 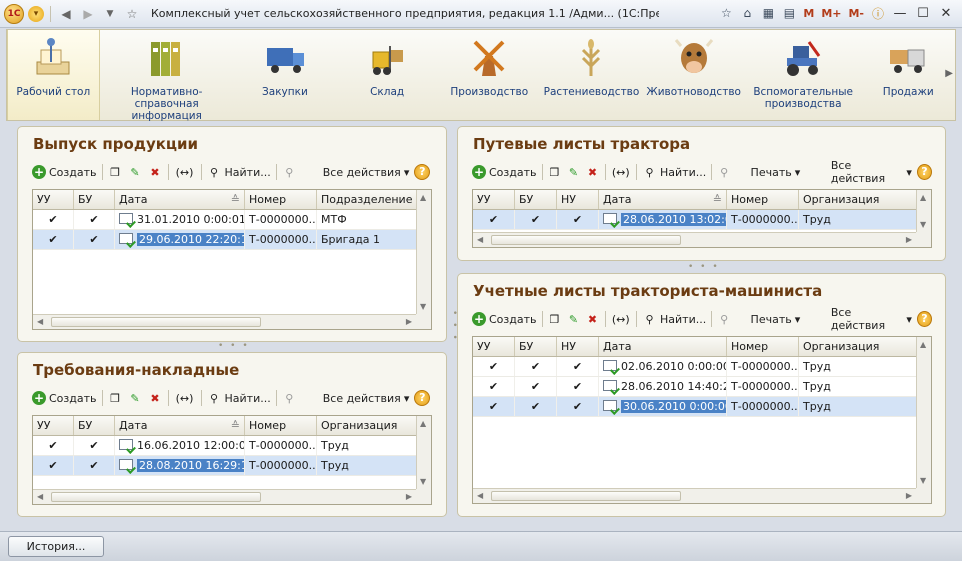 I want to click on sections-scroll-right-icon: ▶, so click(x=949, y=73).